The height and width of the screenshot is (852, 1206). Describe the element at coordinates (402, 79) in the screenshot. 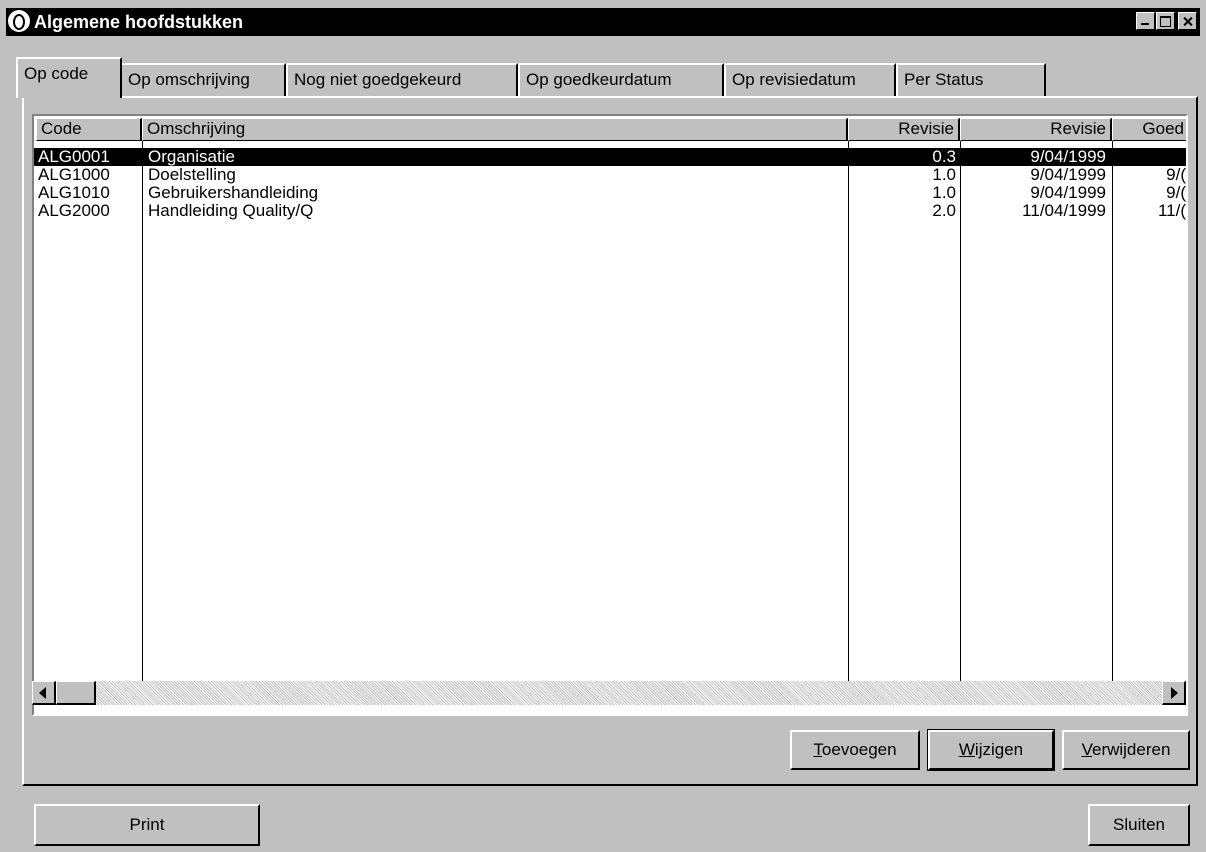

I see `tab-nog-niet-goedgekeurd: Nog niet goedgekeurd` at that location.